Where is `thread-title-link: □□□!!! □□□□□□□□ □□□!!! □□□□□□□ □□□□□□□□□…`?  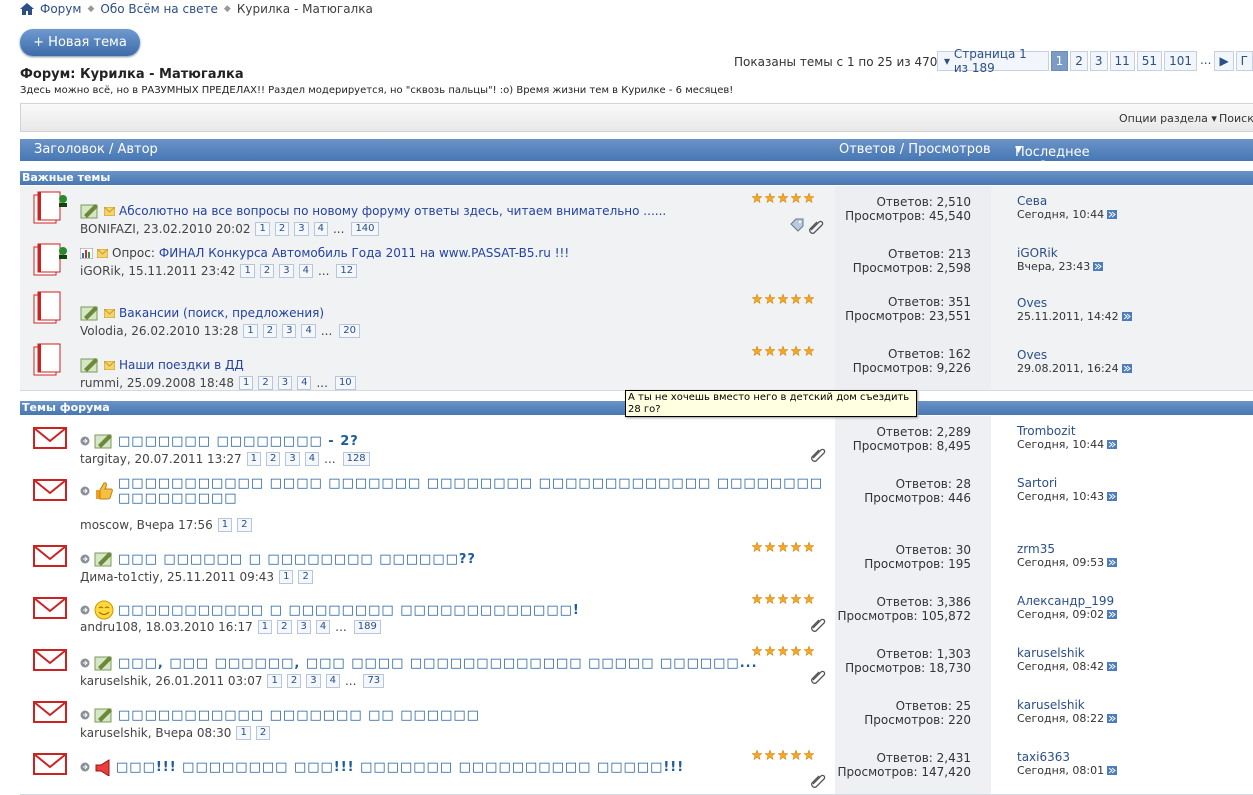
thread-title-link: □□□!!! □□□□□□□□ □□□!!! □□□□□□□ □□□□□□□□□… is located at coordinates (400, 767).